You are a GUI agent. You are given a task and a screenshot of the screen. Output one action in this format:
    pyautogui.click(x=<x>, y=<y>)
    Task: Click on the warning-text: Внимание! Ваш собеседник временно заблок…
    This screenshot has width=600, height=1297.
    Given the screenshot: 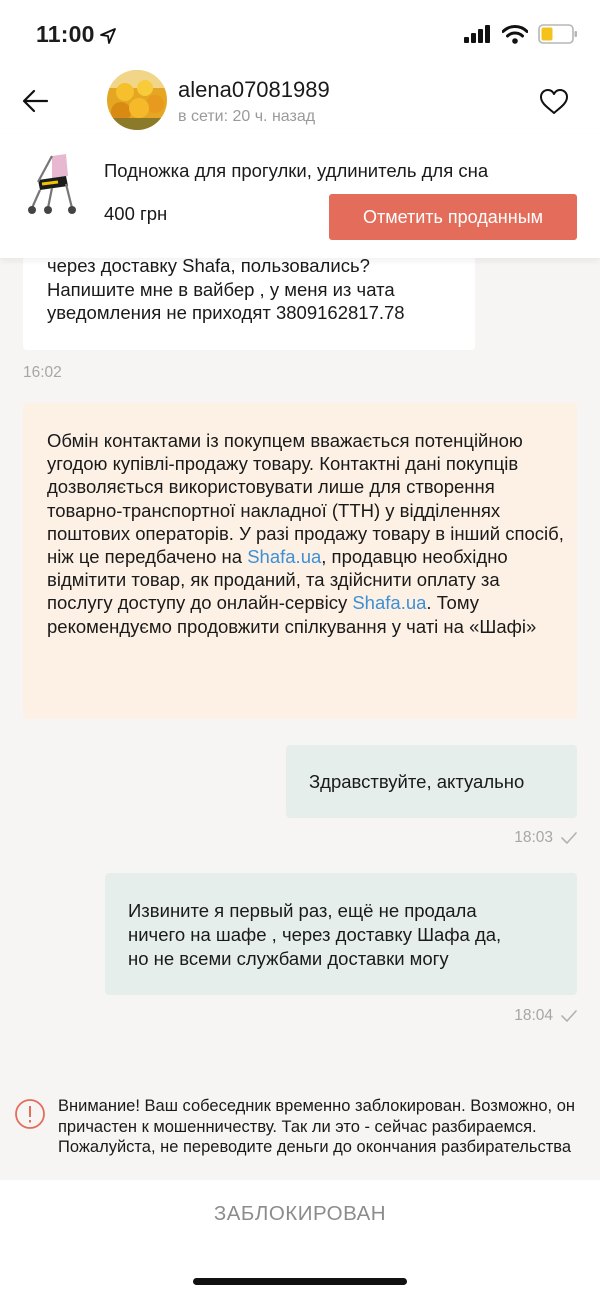 What is the action you would take?
    pyautogui.click(x=316, y=1126)
    